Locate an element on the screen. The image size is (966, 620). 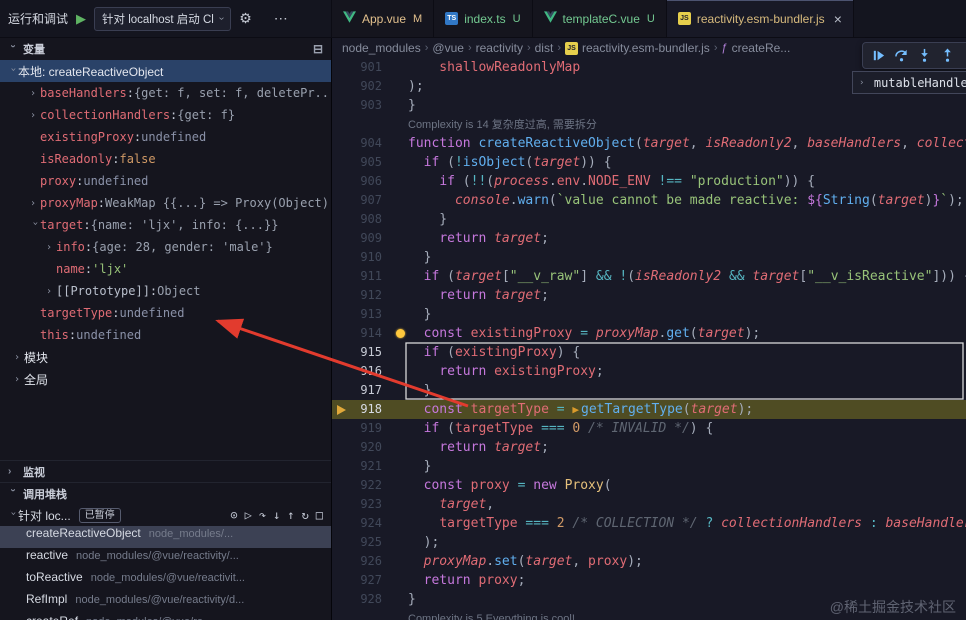
breadcrumb-item: reactivity.esm-bundler.js is located at coordinates (646, 48).